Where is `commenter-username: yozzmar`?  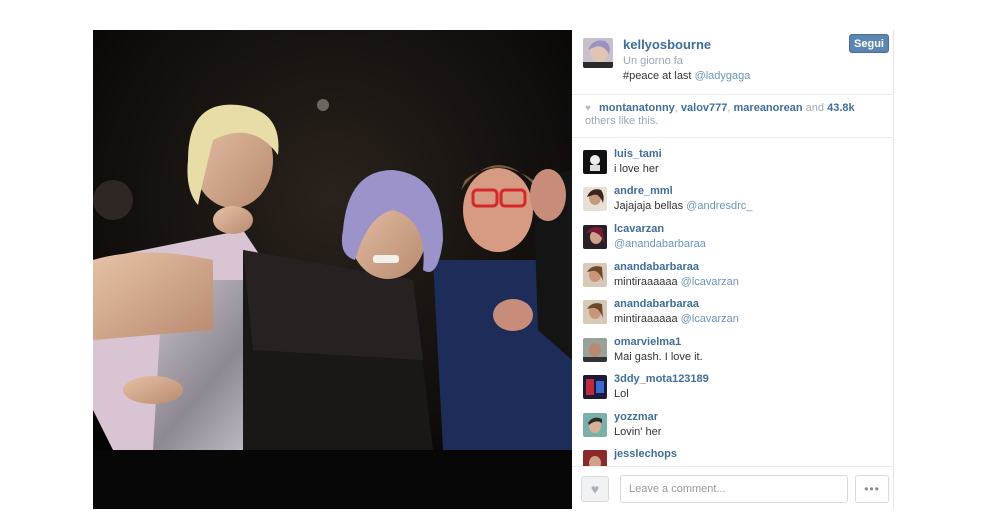 commenter-username: yozzmar is located at coordinates (636, 417).